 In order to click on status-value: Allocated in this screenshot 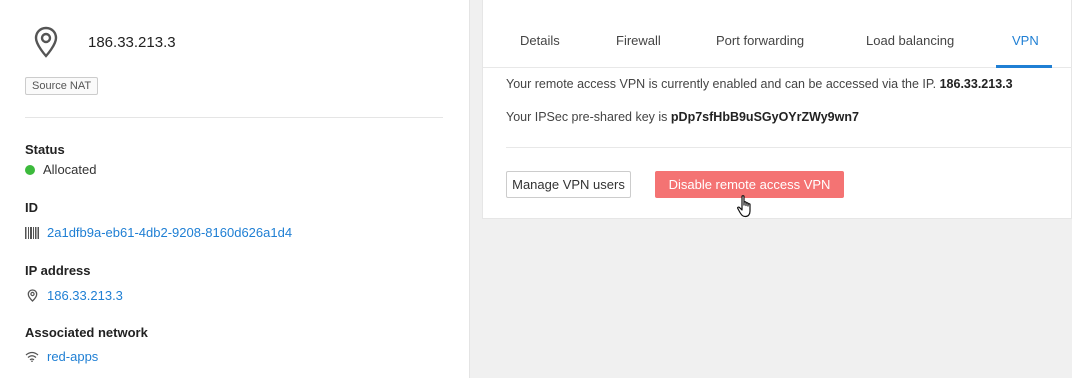, I will do `click(60, 169)`.